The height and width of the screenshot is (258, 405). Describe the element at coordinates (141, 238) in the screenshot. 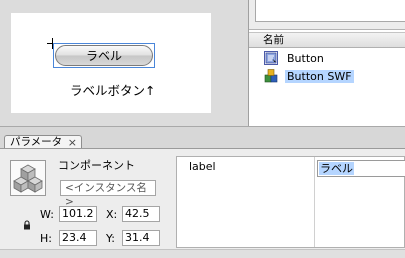

I see `y-field: 31.4` at that location.